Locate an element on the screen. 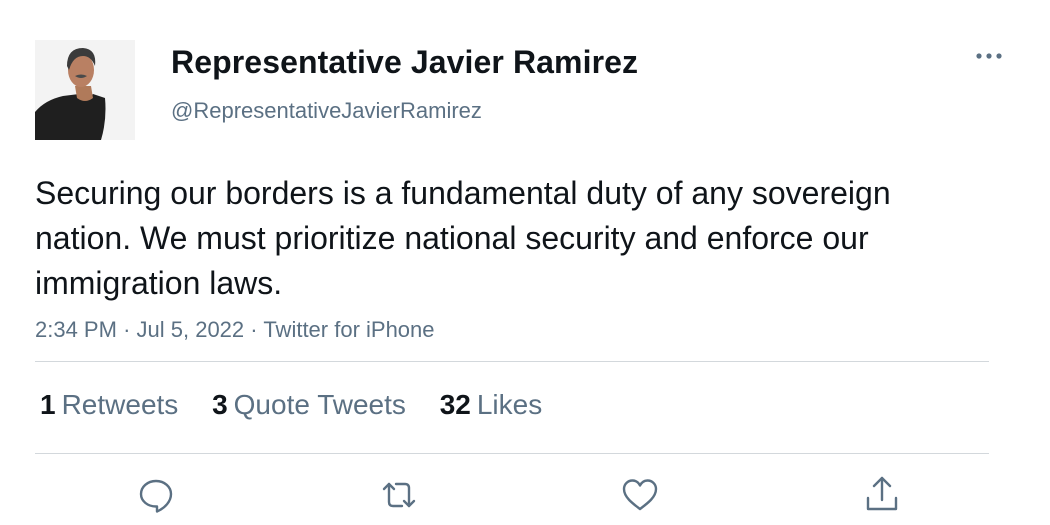  likes-stat: 32 Likes is located at coordinates (491, 405).